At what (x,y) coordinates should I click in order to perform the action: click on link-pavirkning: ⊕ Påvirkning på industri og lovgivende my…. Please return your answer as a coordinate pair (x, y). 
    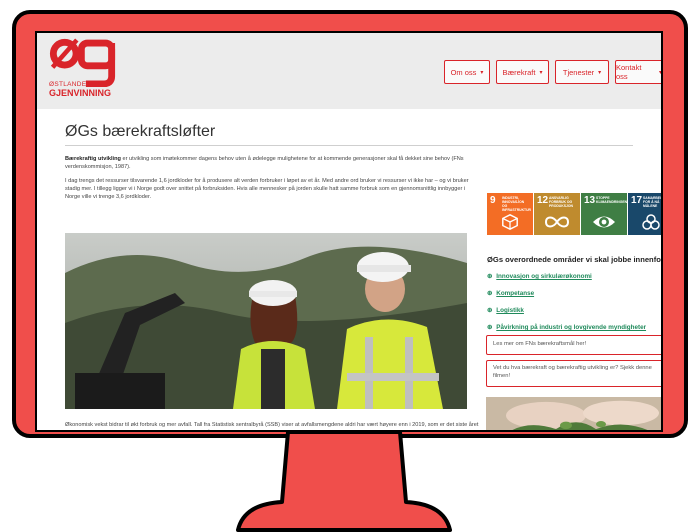
    Looking at the image, I should click on (566, 327).